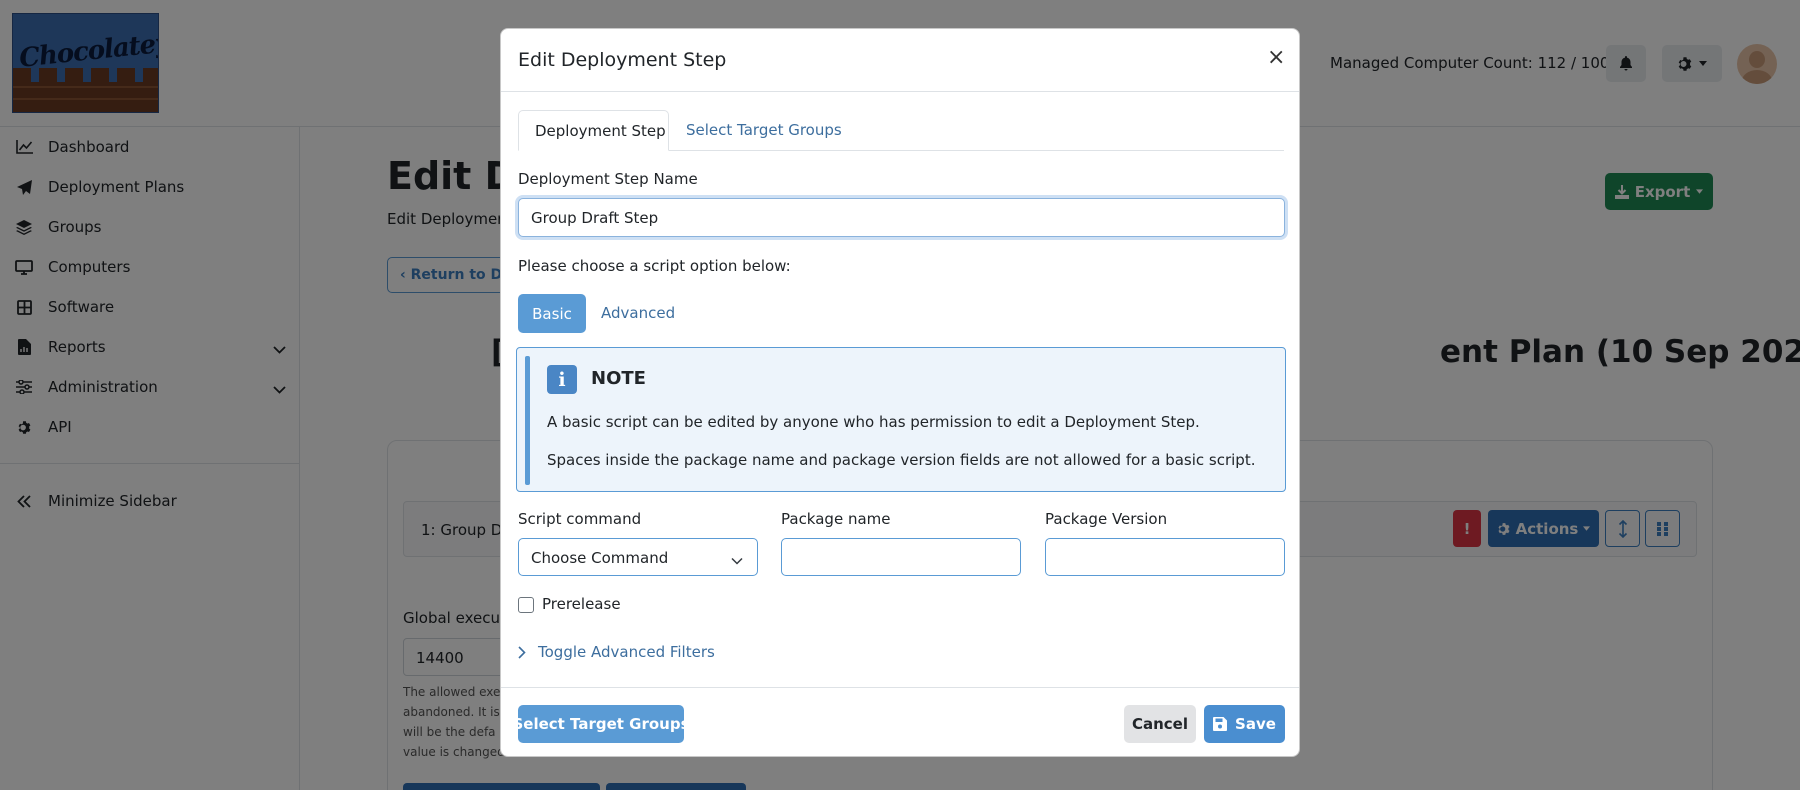 This screenshot has height=790, width=1800. I want to click on modal-title: Edit Deployment Step, so click(622, 60).